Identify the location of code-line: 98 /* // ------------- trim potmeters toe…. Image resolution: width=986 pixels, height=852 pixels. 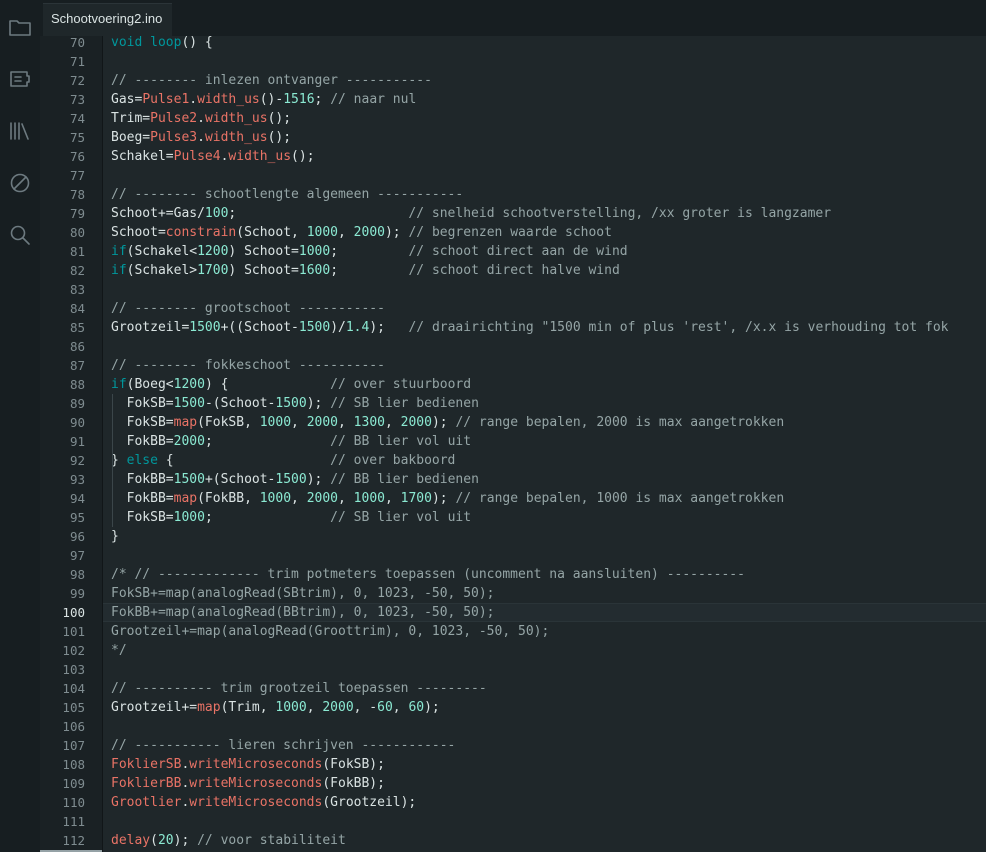
(513, 574).